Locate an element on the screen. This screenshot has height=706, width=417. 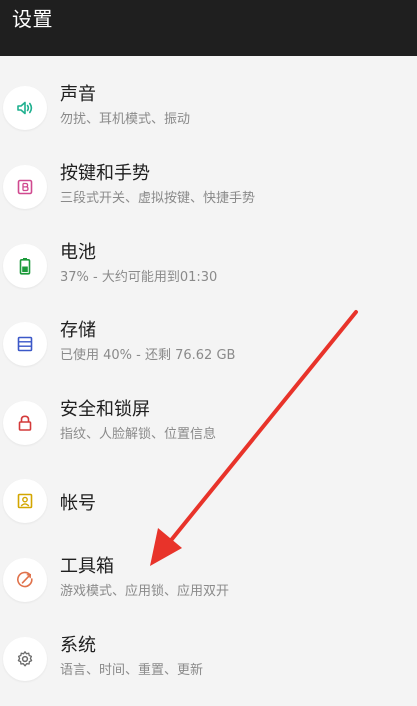
storage-icon is located at coordinates (25, 344).